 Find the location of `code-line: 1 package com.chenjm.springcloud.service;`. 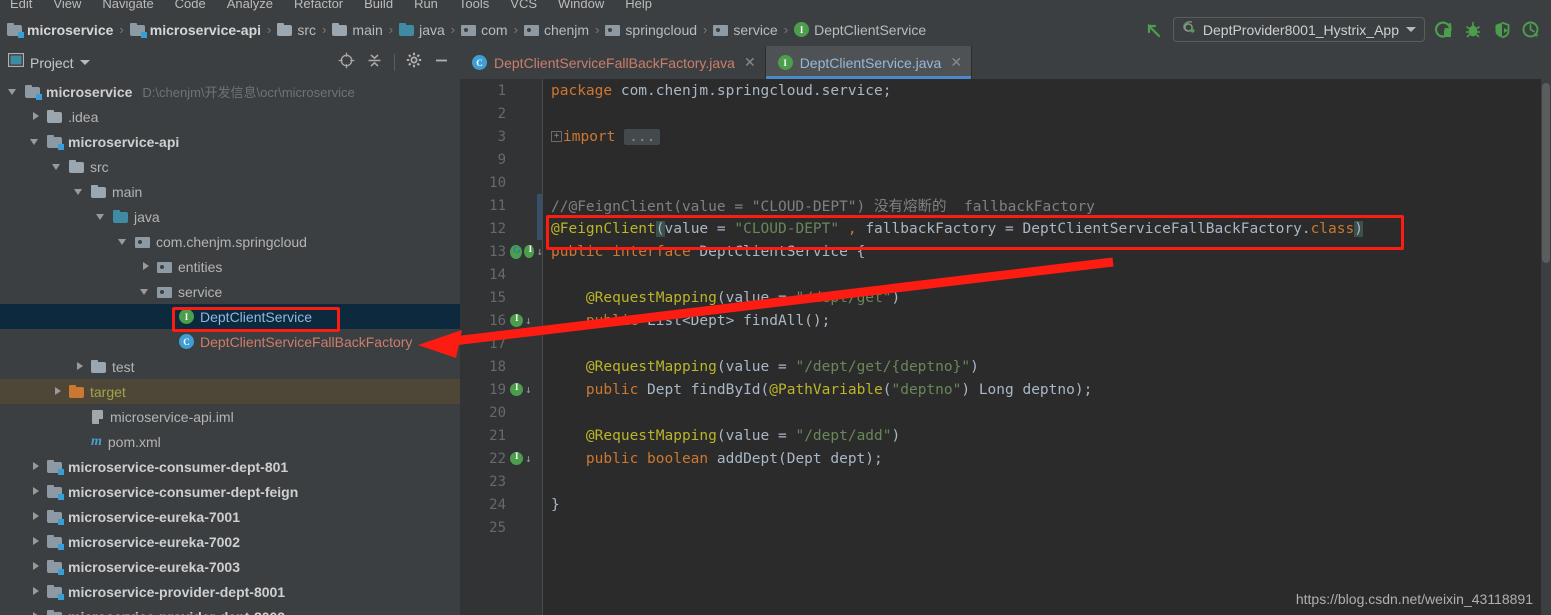

code-line: 1 package com.chenjm.springcloud.service; is located at coordinates (1005, 90).